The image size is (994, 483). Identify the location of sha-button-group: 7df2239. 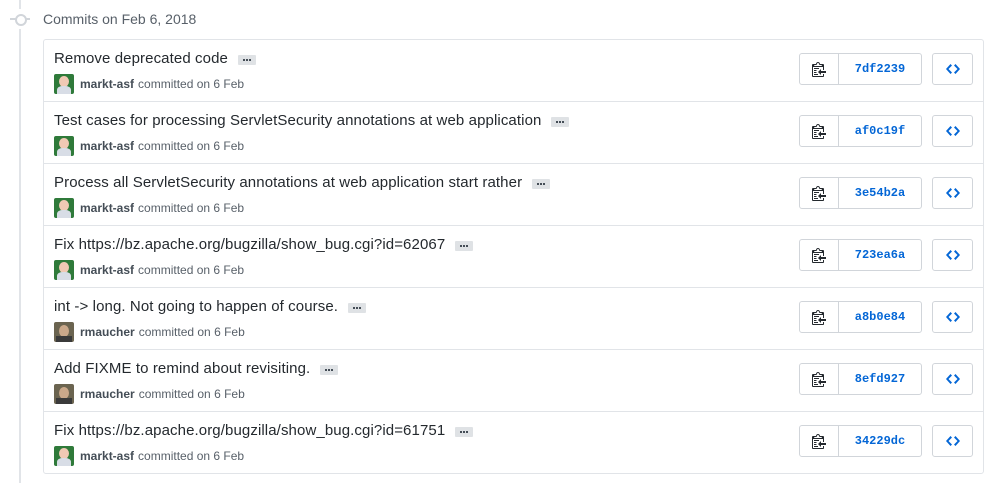
(860, 69).